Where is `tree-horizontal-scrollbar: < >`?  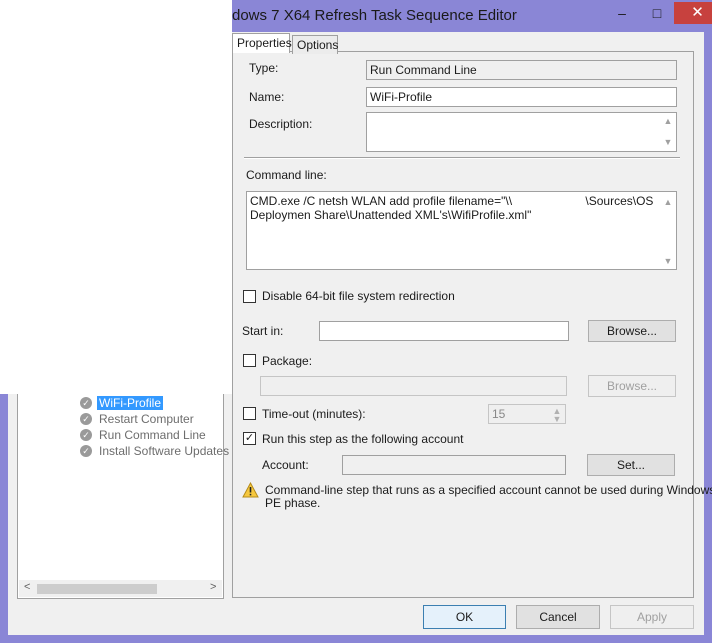 tree-horizontal-scrollbar: < > is located at coordinates (120, 588).